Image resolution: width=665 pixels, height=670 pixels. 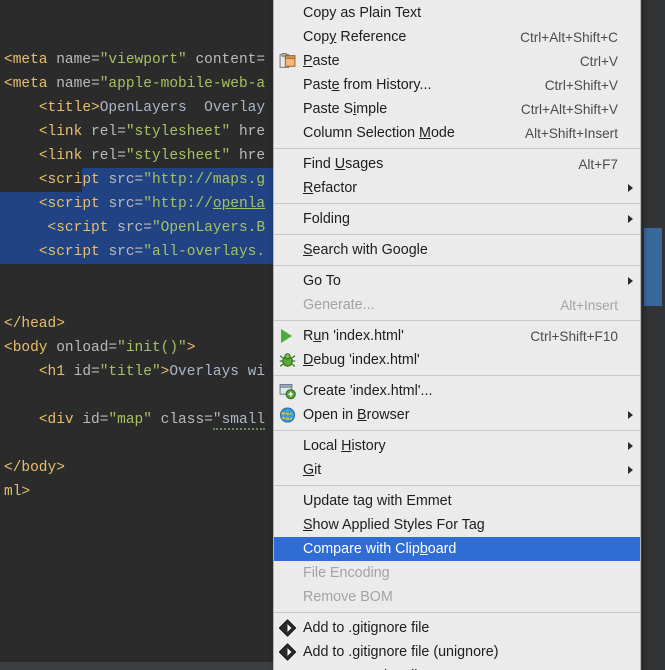 What do you see at coordinates (457, 85) in the screenshot?
I see `menu-item-paste-from-history: Paste from History... Ctrl+Shift+V` at bounding box center [457, 85].